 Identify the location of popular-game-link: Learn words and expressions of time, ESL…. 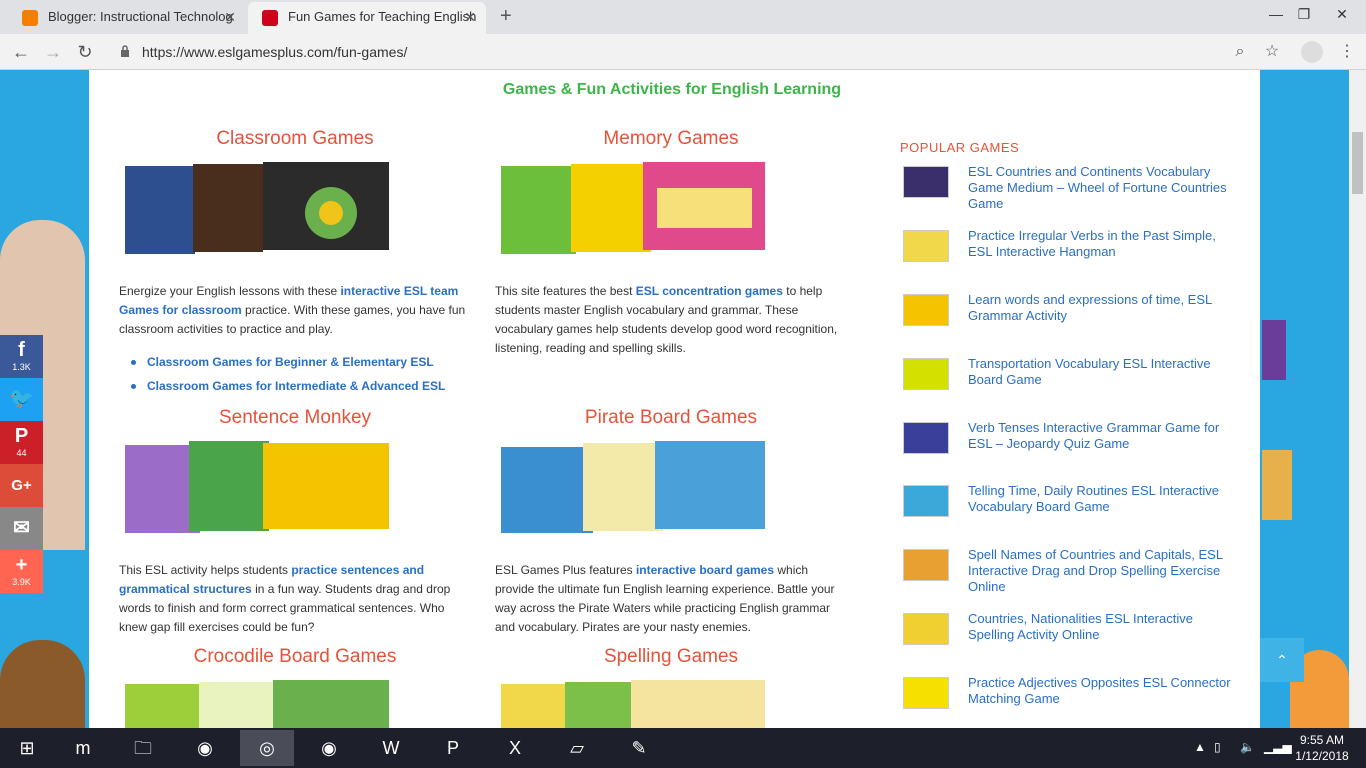
(1104, 308).